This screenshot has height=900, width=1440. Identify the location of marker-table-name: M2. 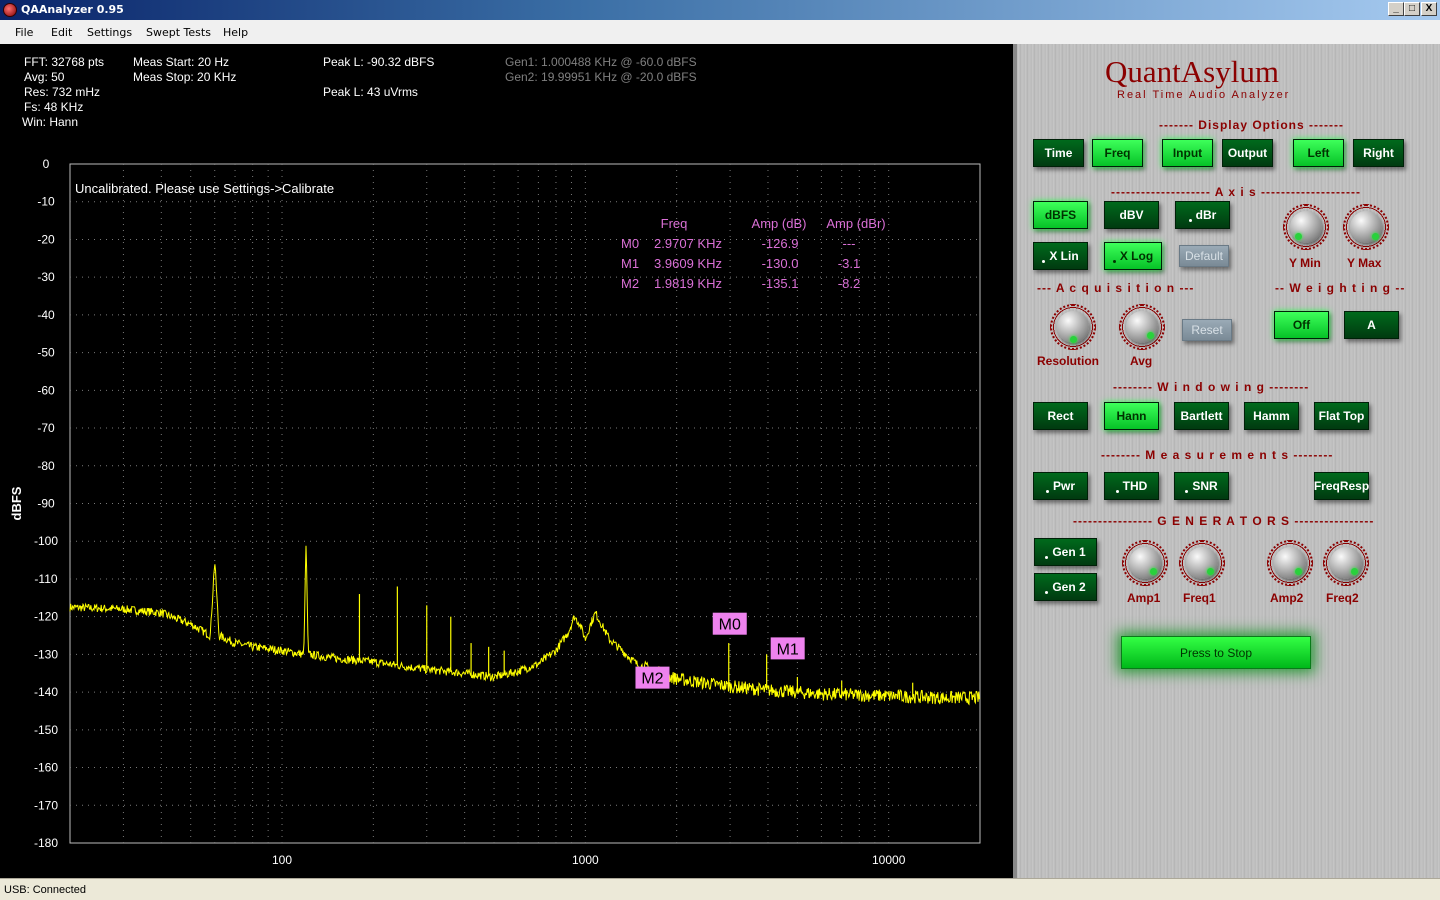
(630, 283).